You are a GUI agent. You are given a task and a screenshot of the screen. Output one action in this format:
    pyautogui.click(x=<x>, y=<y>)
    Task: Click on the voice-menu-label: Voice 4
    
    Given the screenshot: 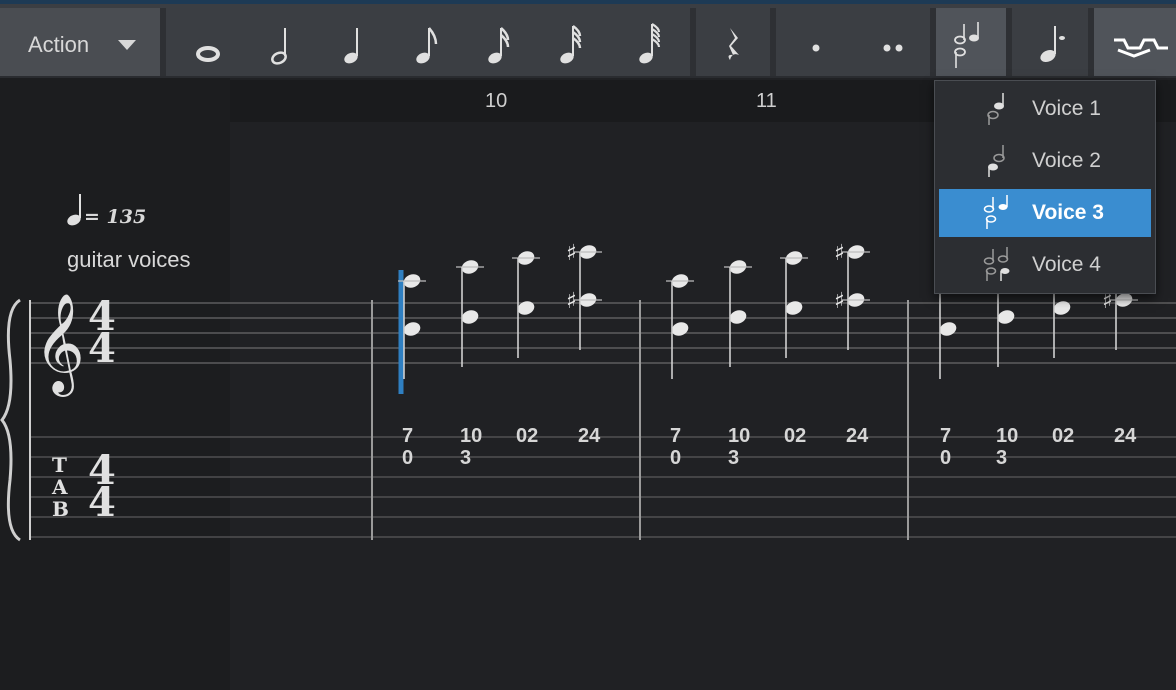 What is the action you would take?
    pyautogui.click(x=1066, y=264)
    